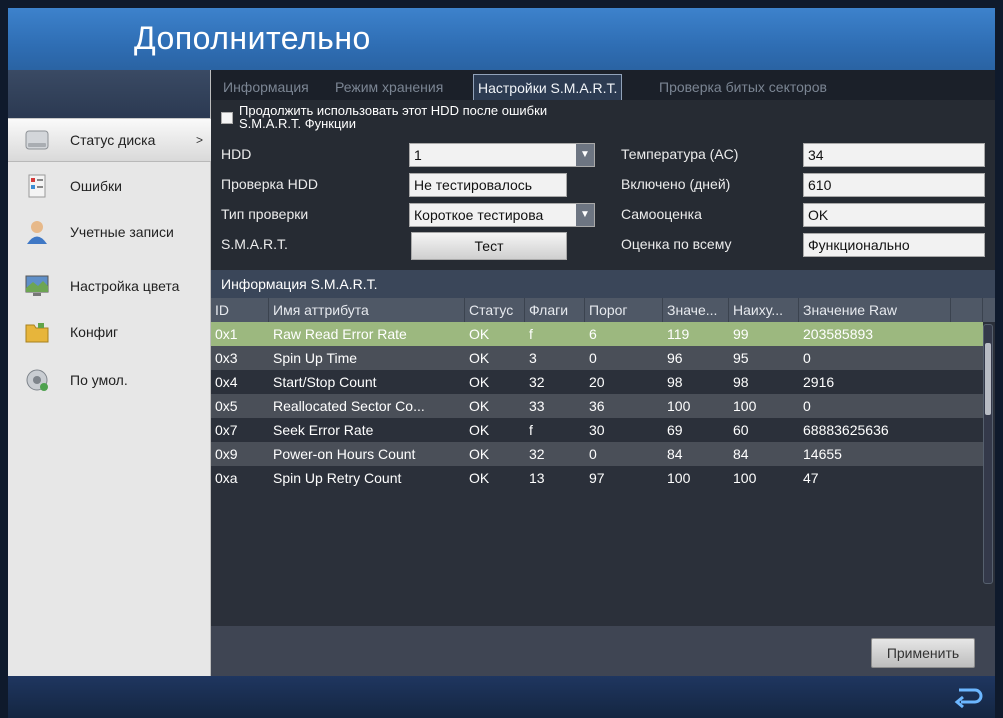 The image size is (1003, 718). Describe the element at coordinates (315, 358) in the screenshot. I see `table-cell: Spin Up Time` at that location.